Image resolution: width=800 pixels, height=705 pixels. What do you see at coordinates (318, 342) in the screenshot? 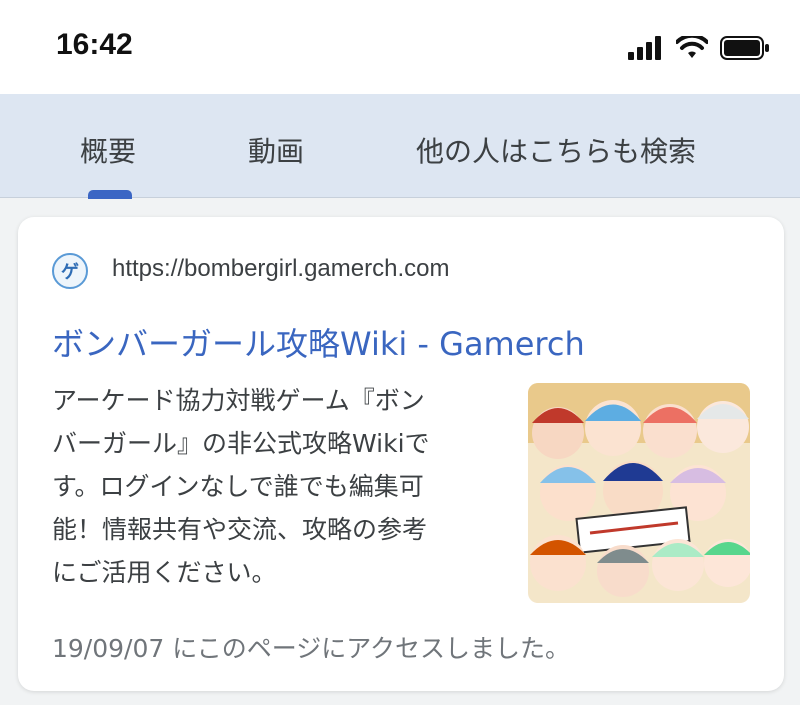
I see `result-title-link: ボンバーガール攻略Wiki - Gamerch` at bounding box center [318, 342].